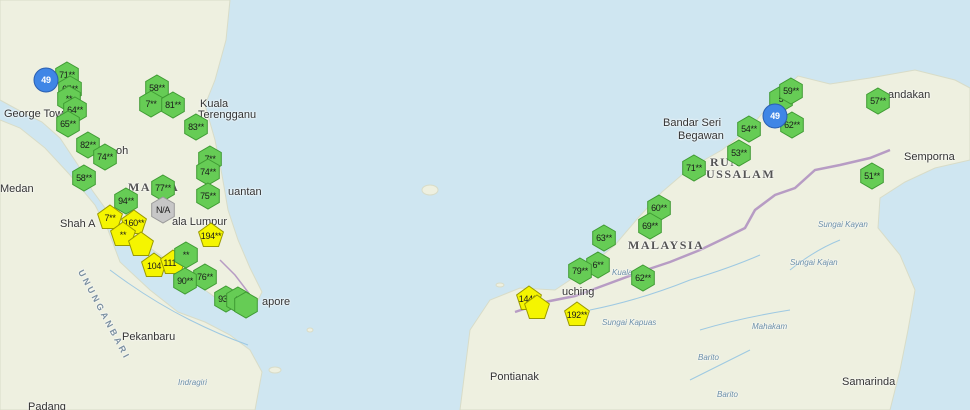  I want to click on marker-value: 79**, so click(580, 271).